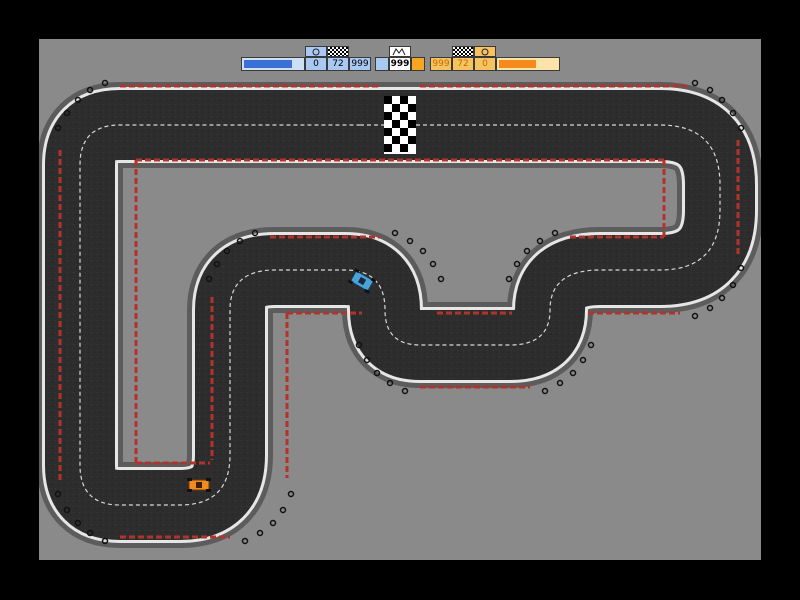 This screenshot has width=800, height=600. I want to click on player1-total-laps: 72, so click(338, 64).